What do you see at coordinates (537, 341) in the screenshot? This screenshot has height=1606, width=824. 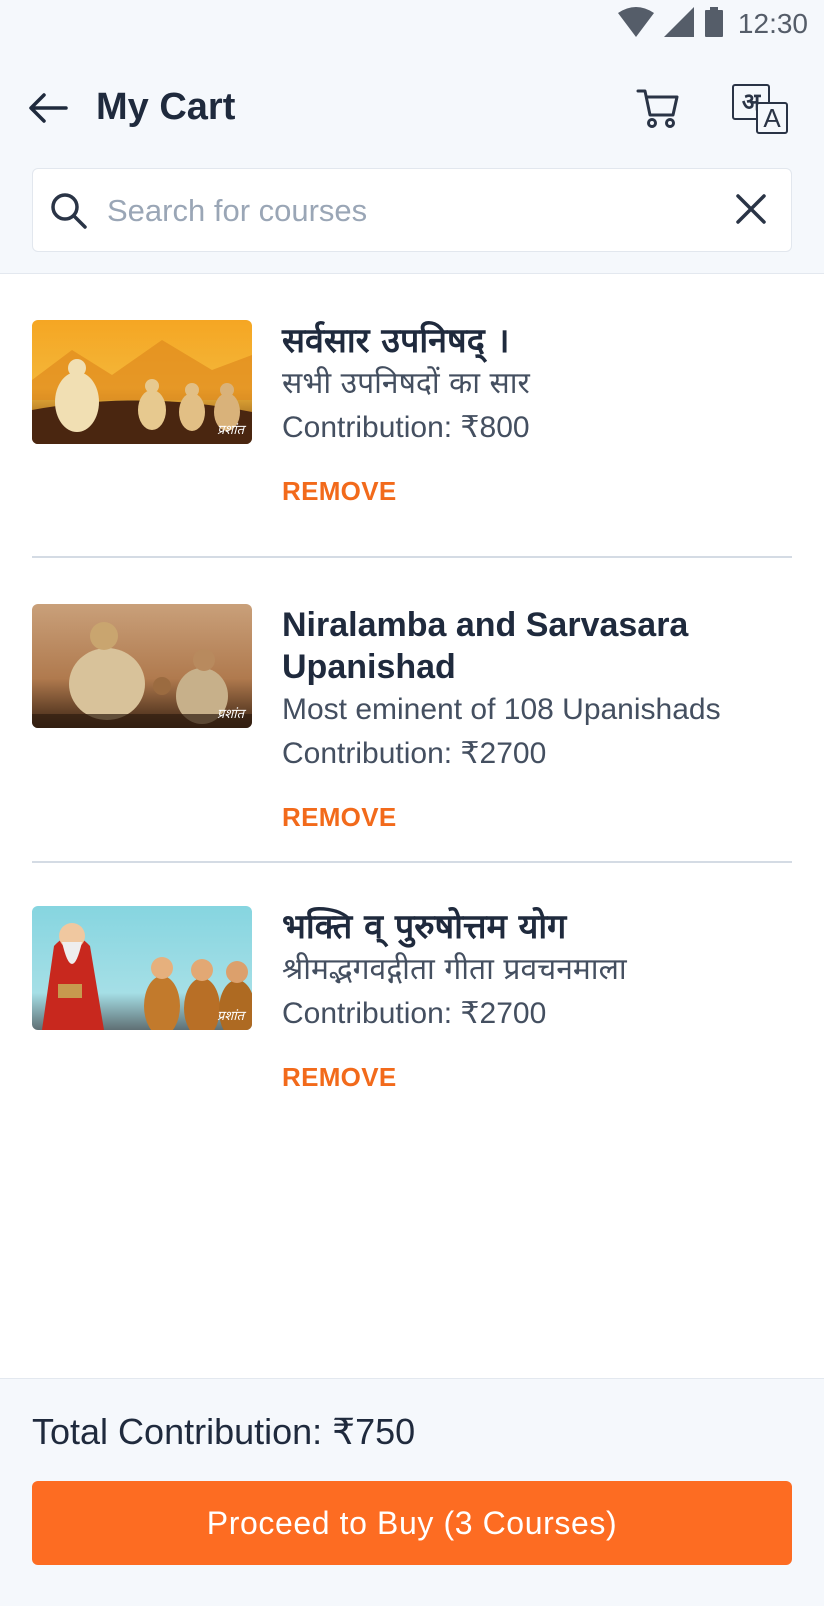 I see `course-title: सर्वसार उपनिषद् ।` at bounding box center [537, 341].